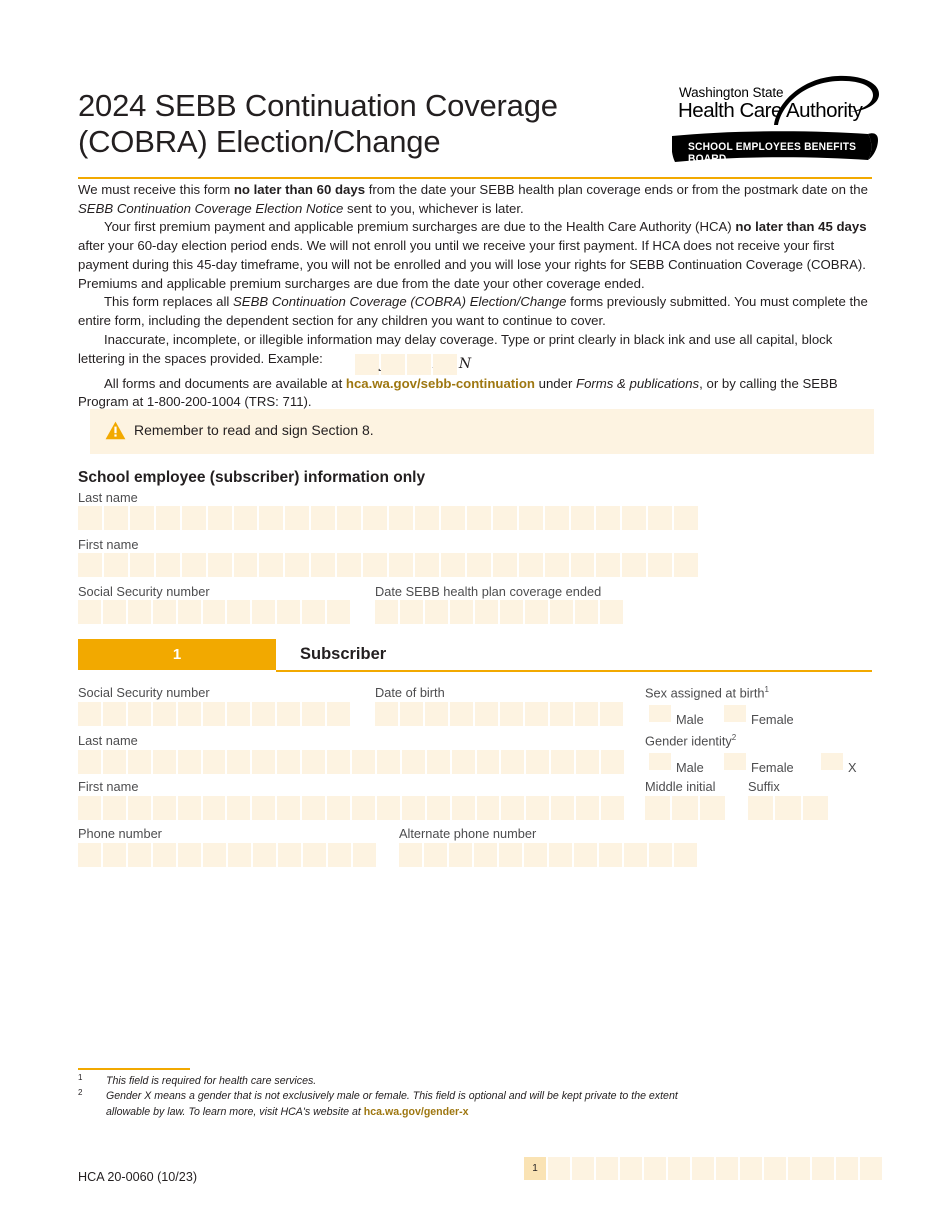 Image resolution: width=950 pixels, height=1230 pixels. I want to click on input-subscriber-ssn, so click(214, 714).